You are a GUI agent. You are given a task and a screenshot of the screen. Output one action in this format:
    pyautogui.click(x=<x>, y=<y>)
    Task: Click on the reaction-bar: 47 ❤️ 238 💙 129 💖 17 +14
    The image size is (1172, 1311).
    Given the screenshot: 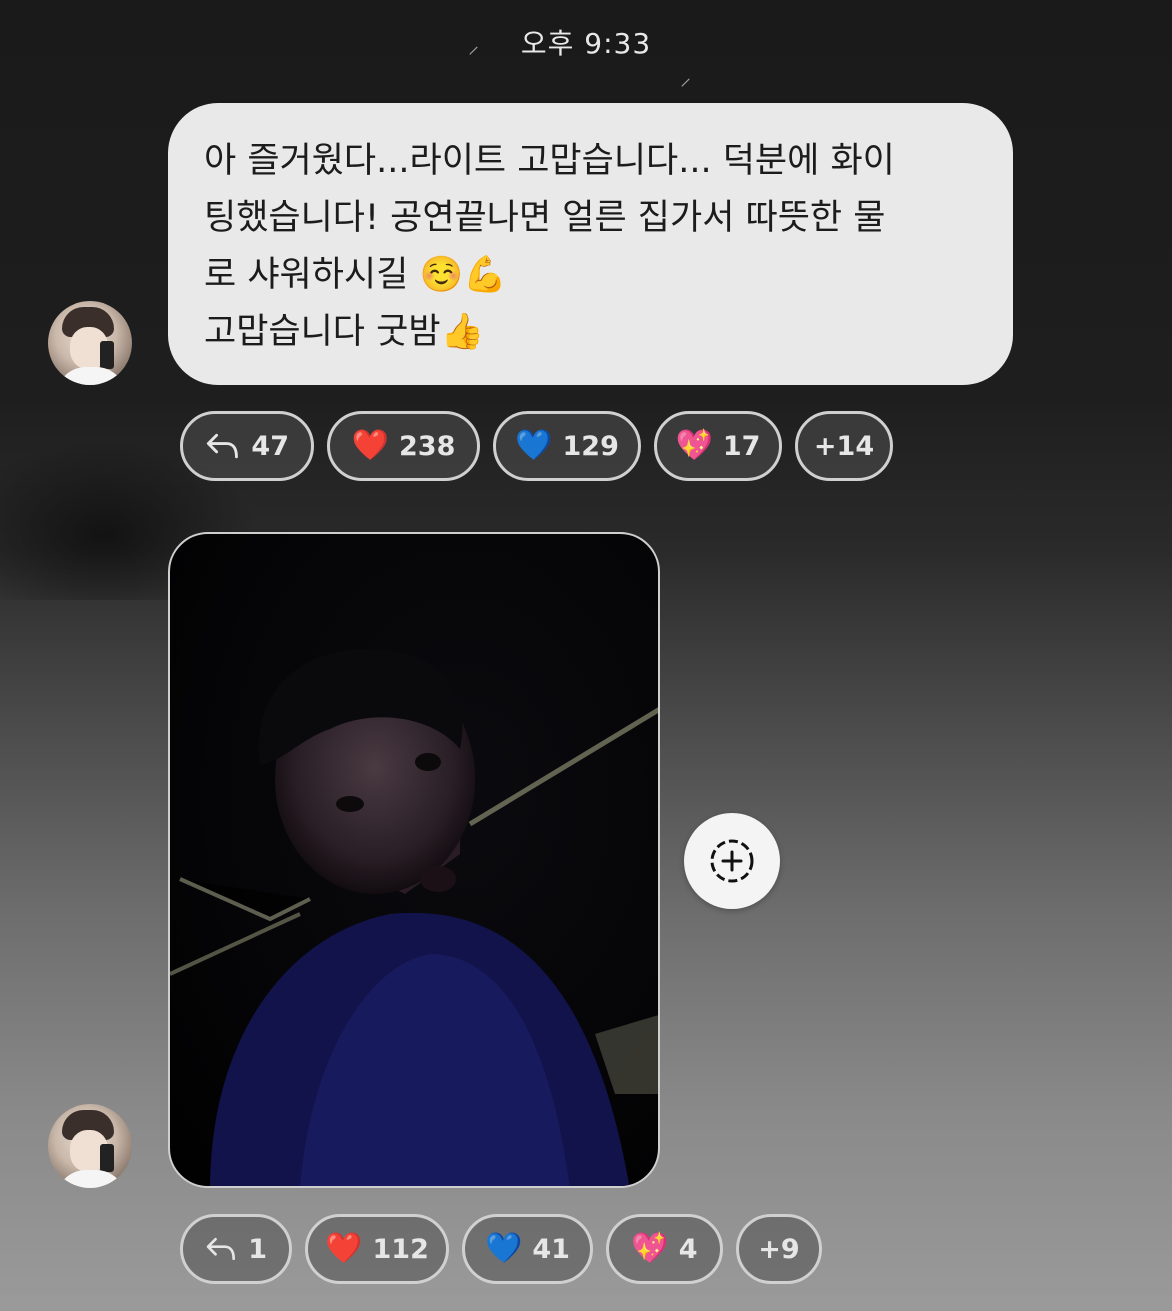 What is the action you would take?
    pyautogui.click(x=536, y=446)
    